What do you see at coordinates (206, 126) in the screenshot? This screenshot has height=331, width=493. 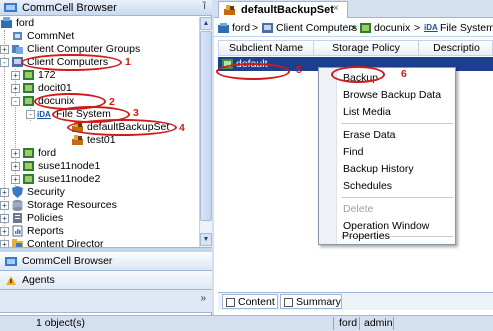 I see `scroll-thumb` at bounding box center [206, 126].